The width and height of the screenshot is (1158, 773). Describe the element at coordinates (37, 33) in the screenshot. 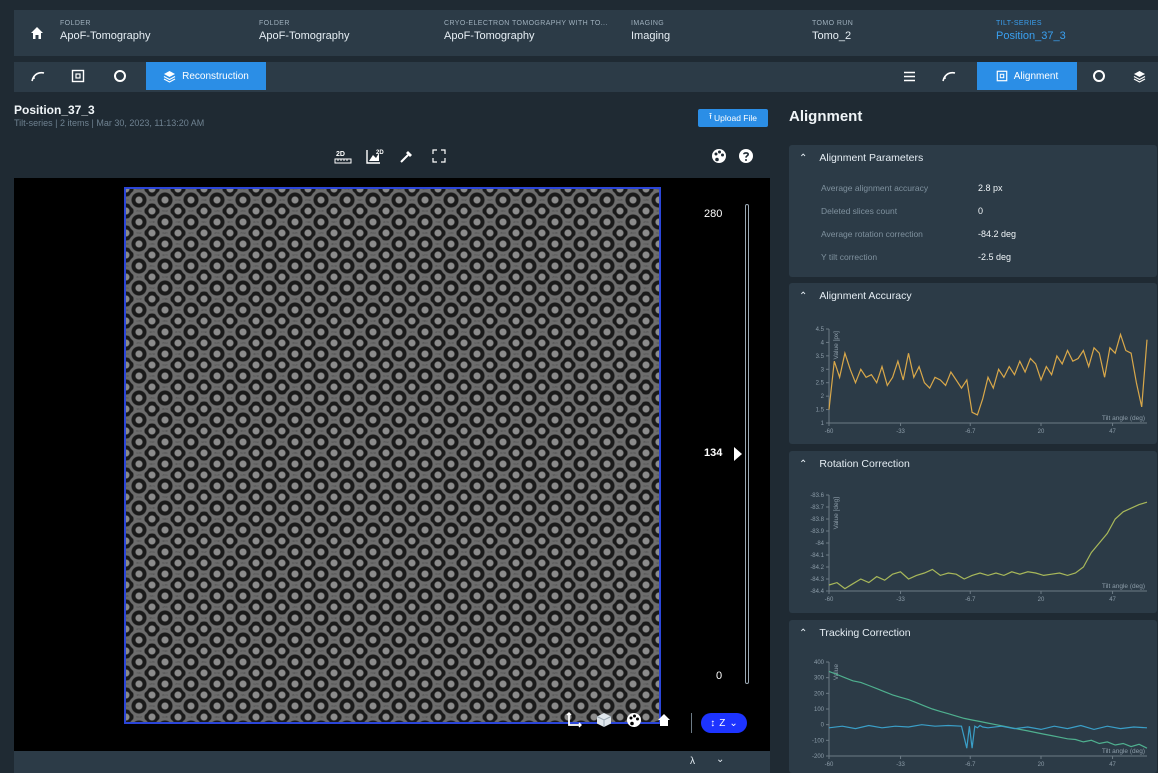

I see `home-button` at that location.